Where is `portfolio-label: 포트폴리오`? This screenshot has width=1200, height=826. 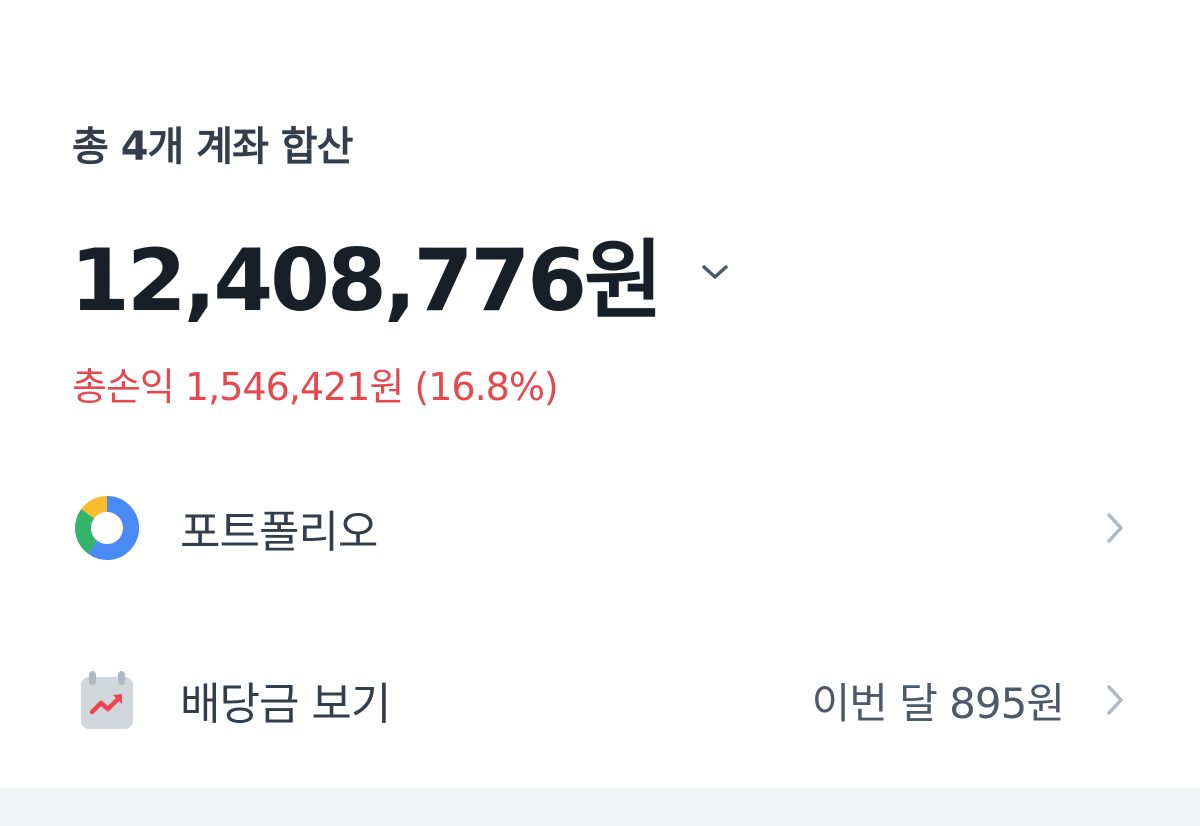 portfolio-label: 포트폴리오 is located at coordinates (279, 532).